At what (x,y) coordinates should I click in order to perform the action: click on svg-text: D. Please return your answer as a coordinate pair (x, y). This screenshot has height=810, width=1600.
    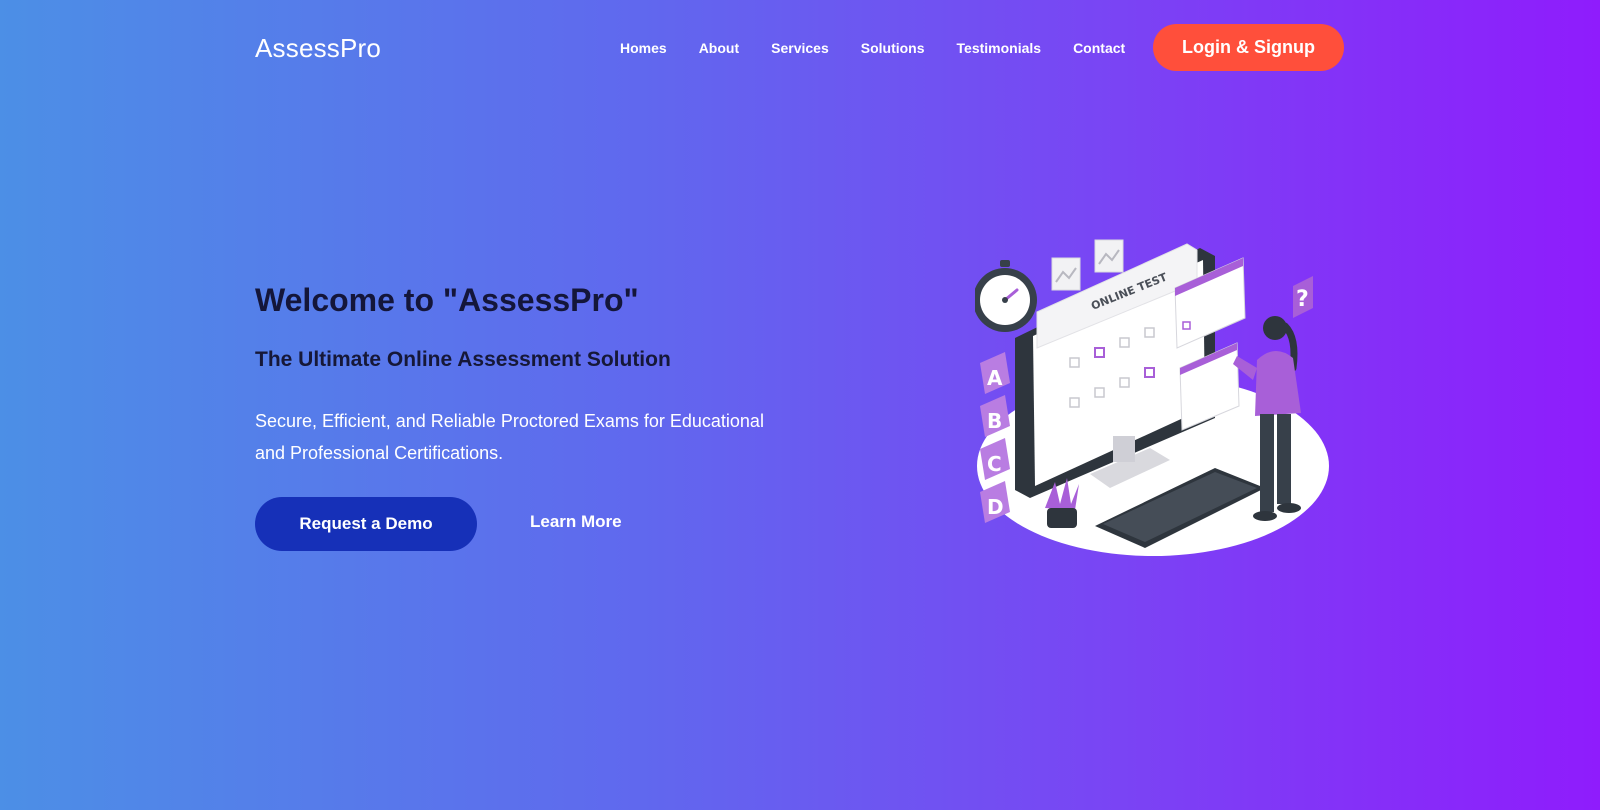
    Looking at the image, I should click on (995, 507).